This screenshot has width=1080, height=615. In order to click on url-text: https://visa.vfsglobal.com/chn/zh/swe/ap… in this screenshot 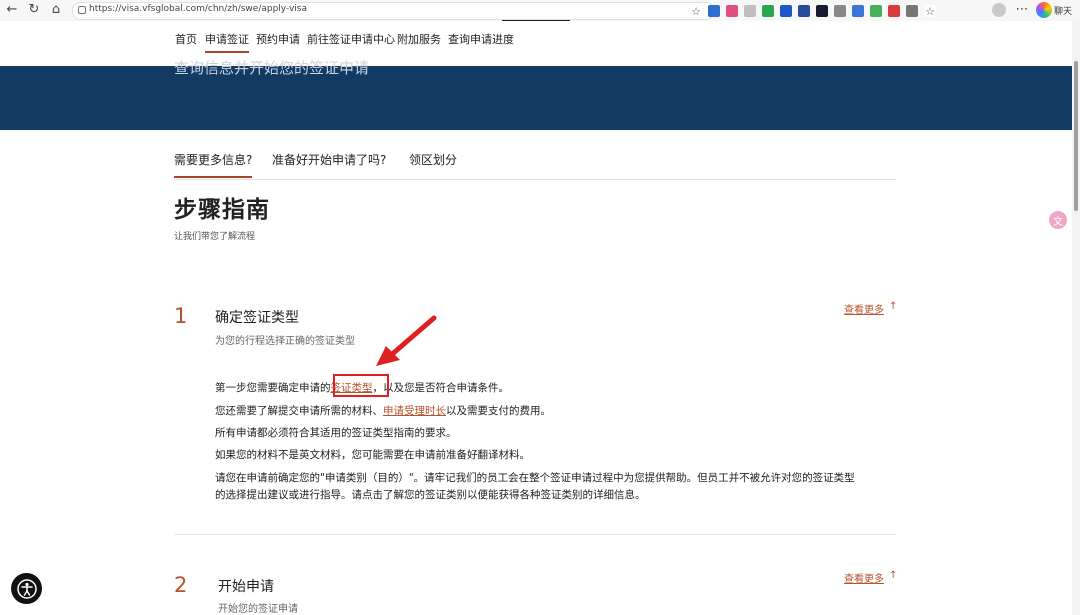, I will do `click(198, 9)`.